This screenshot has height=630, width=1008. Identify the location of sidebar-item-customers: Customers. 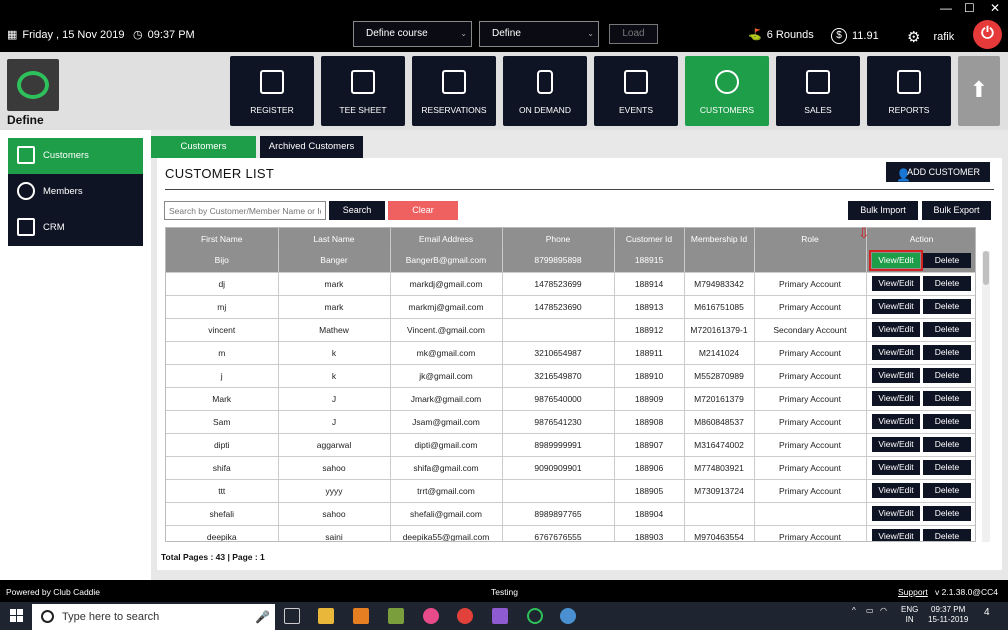
(75, 156).